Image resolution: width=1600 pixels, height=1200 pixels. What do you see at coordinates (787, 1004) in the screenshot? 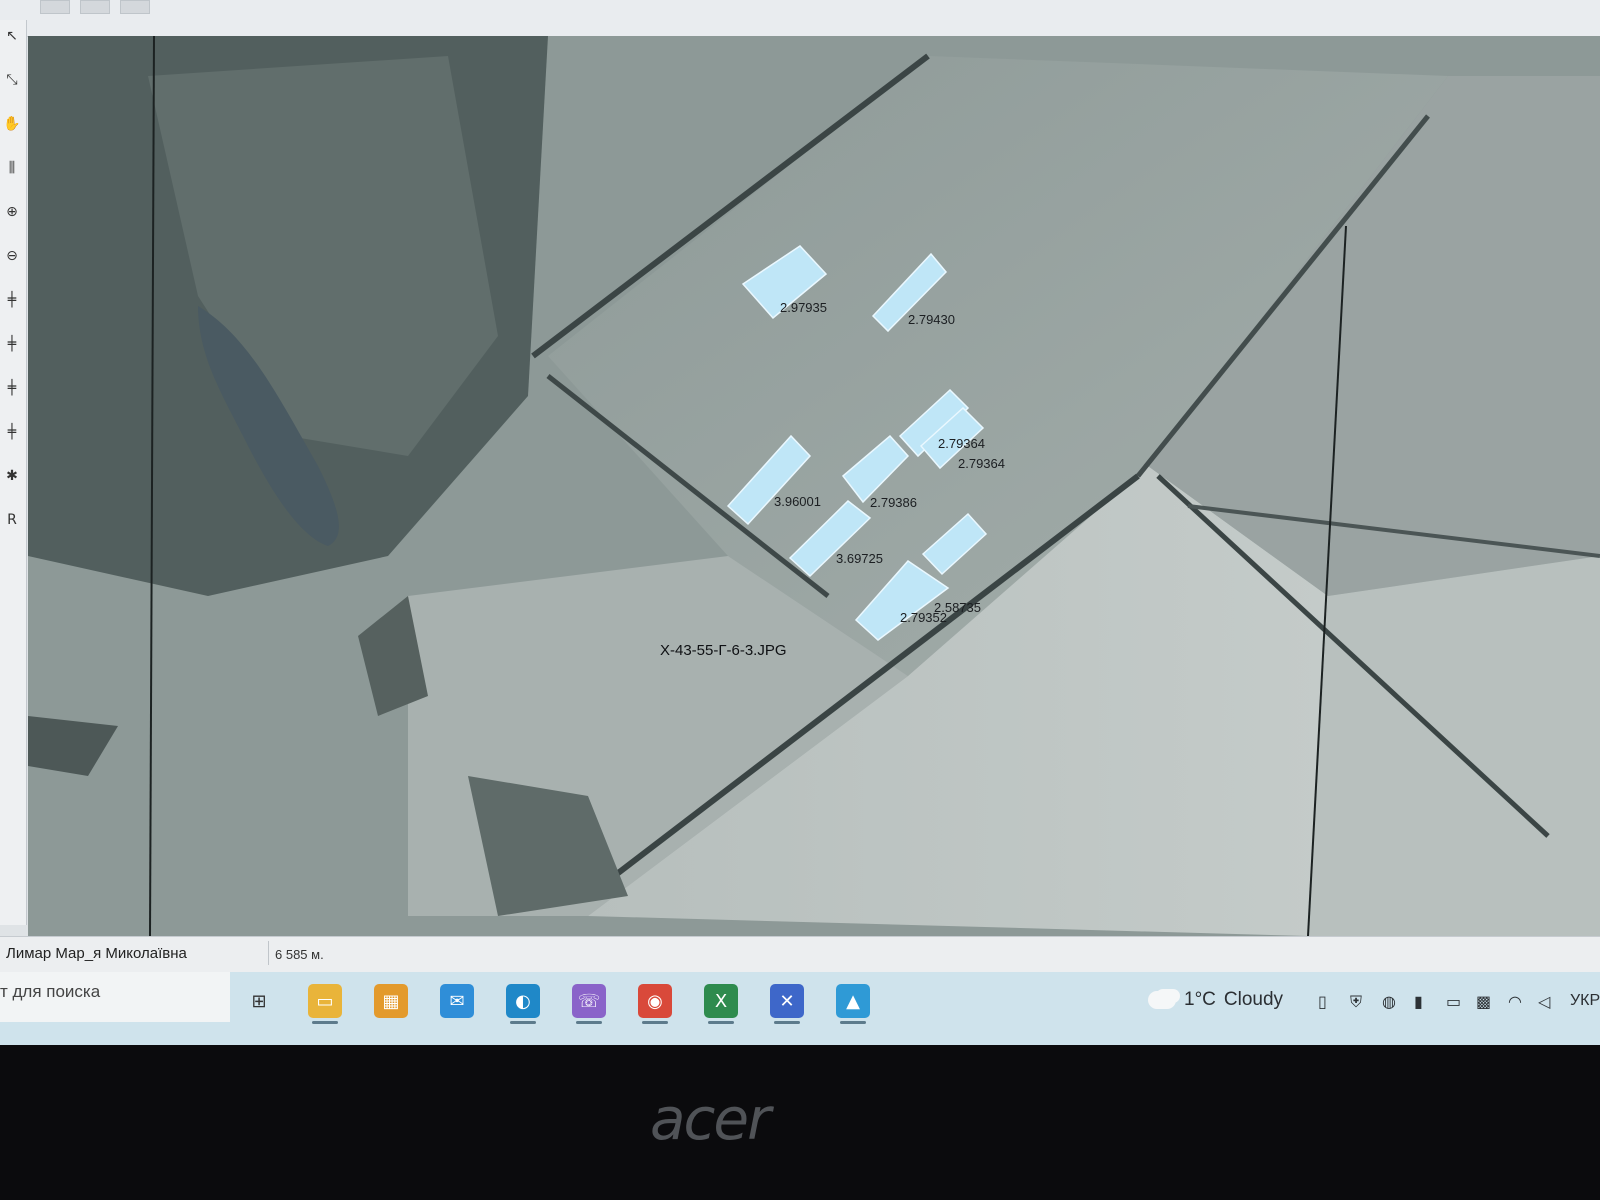
I see `gis-app-icon: ✕` at bounding box center [787, 1004].